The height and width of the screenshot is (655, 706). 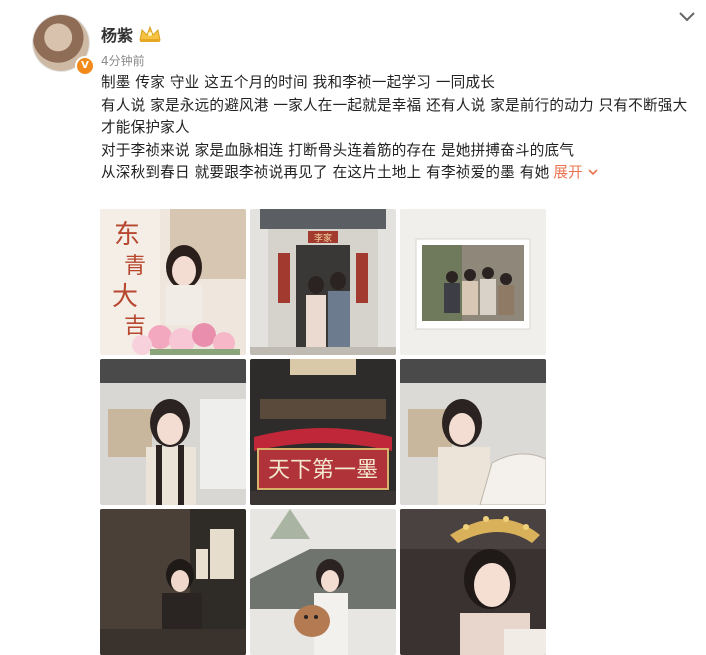 I want to click on user-name: 杨紫, so click(x=117, y=34).